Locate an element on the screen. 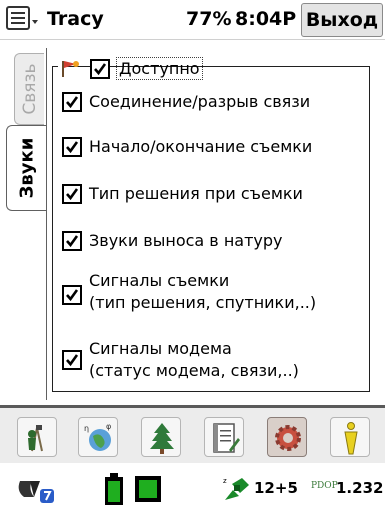  start-menu-icon is located at coordinates (23, 20).